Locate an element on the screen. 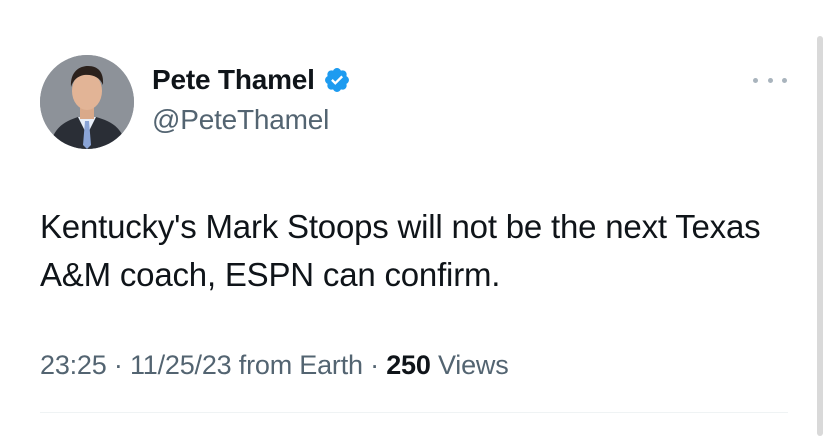 The image size is (828, 436). user-handle: @PeteThamel is located at coordinates (251, 120).